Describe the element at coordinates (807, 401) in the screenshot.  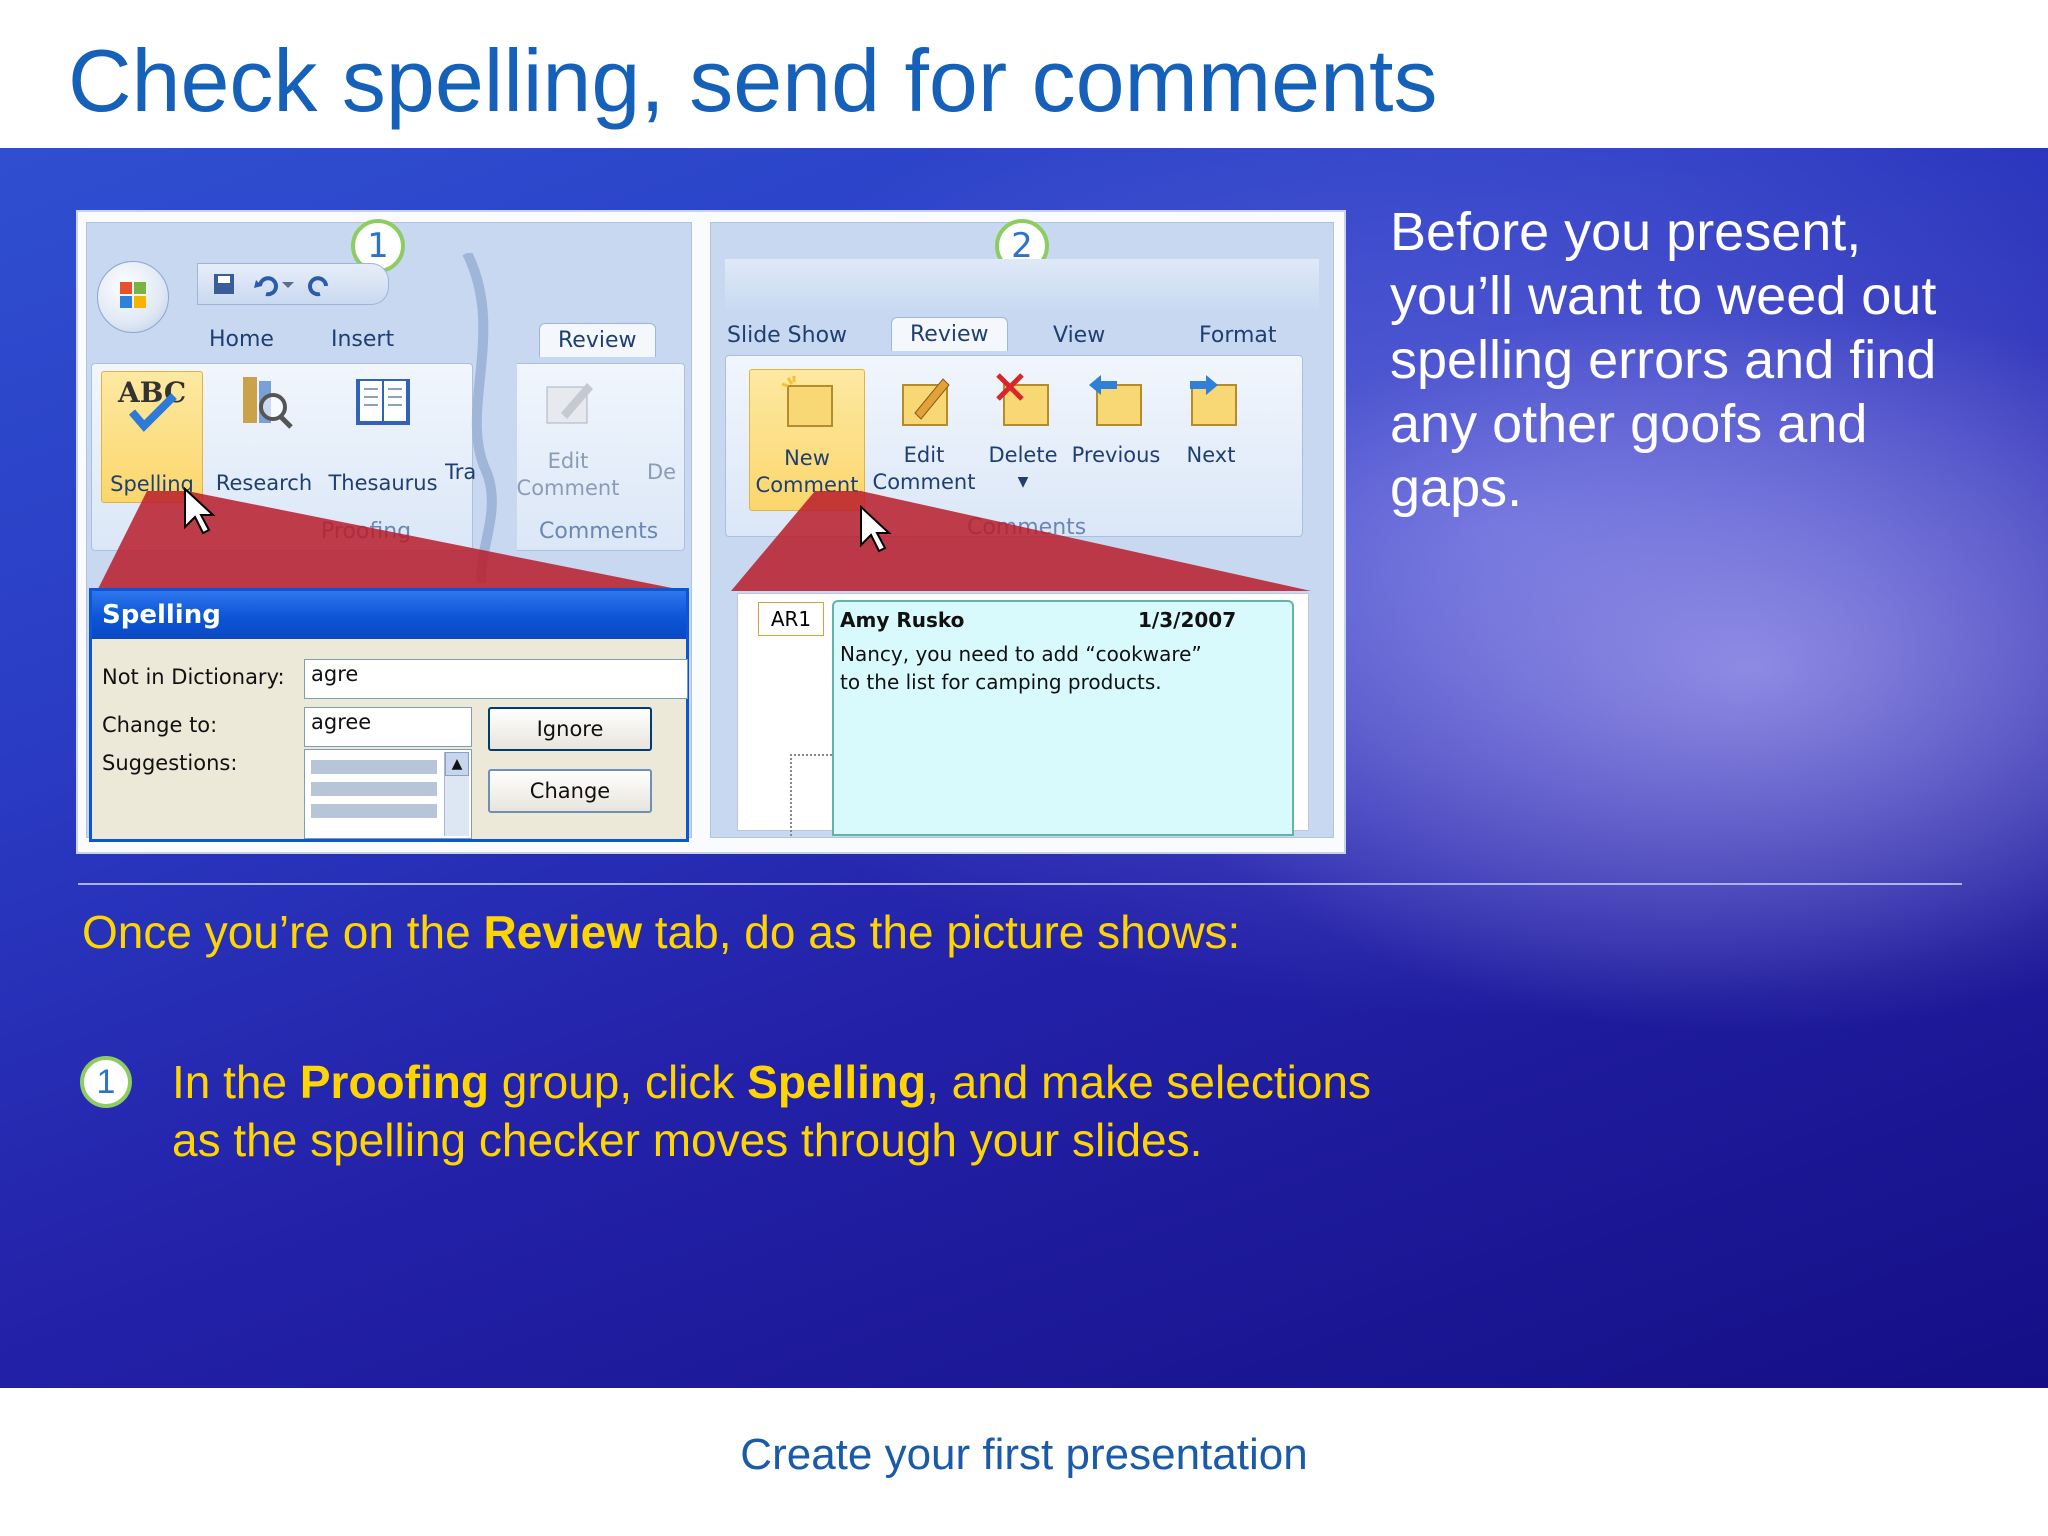
I see `new-comment-icon` at that location.